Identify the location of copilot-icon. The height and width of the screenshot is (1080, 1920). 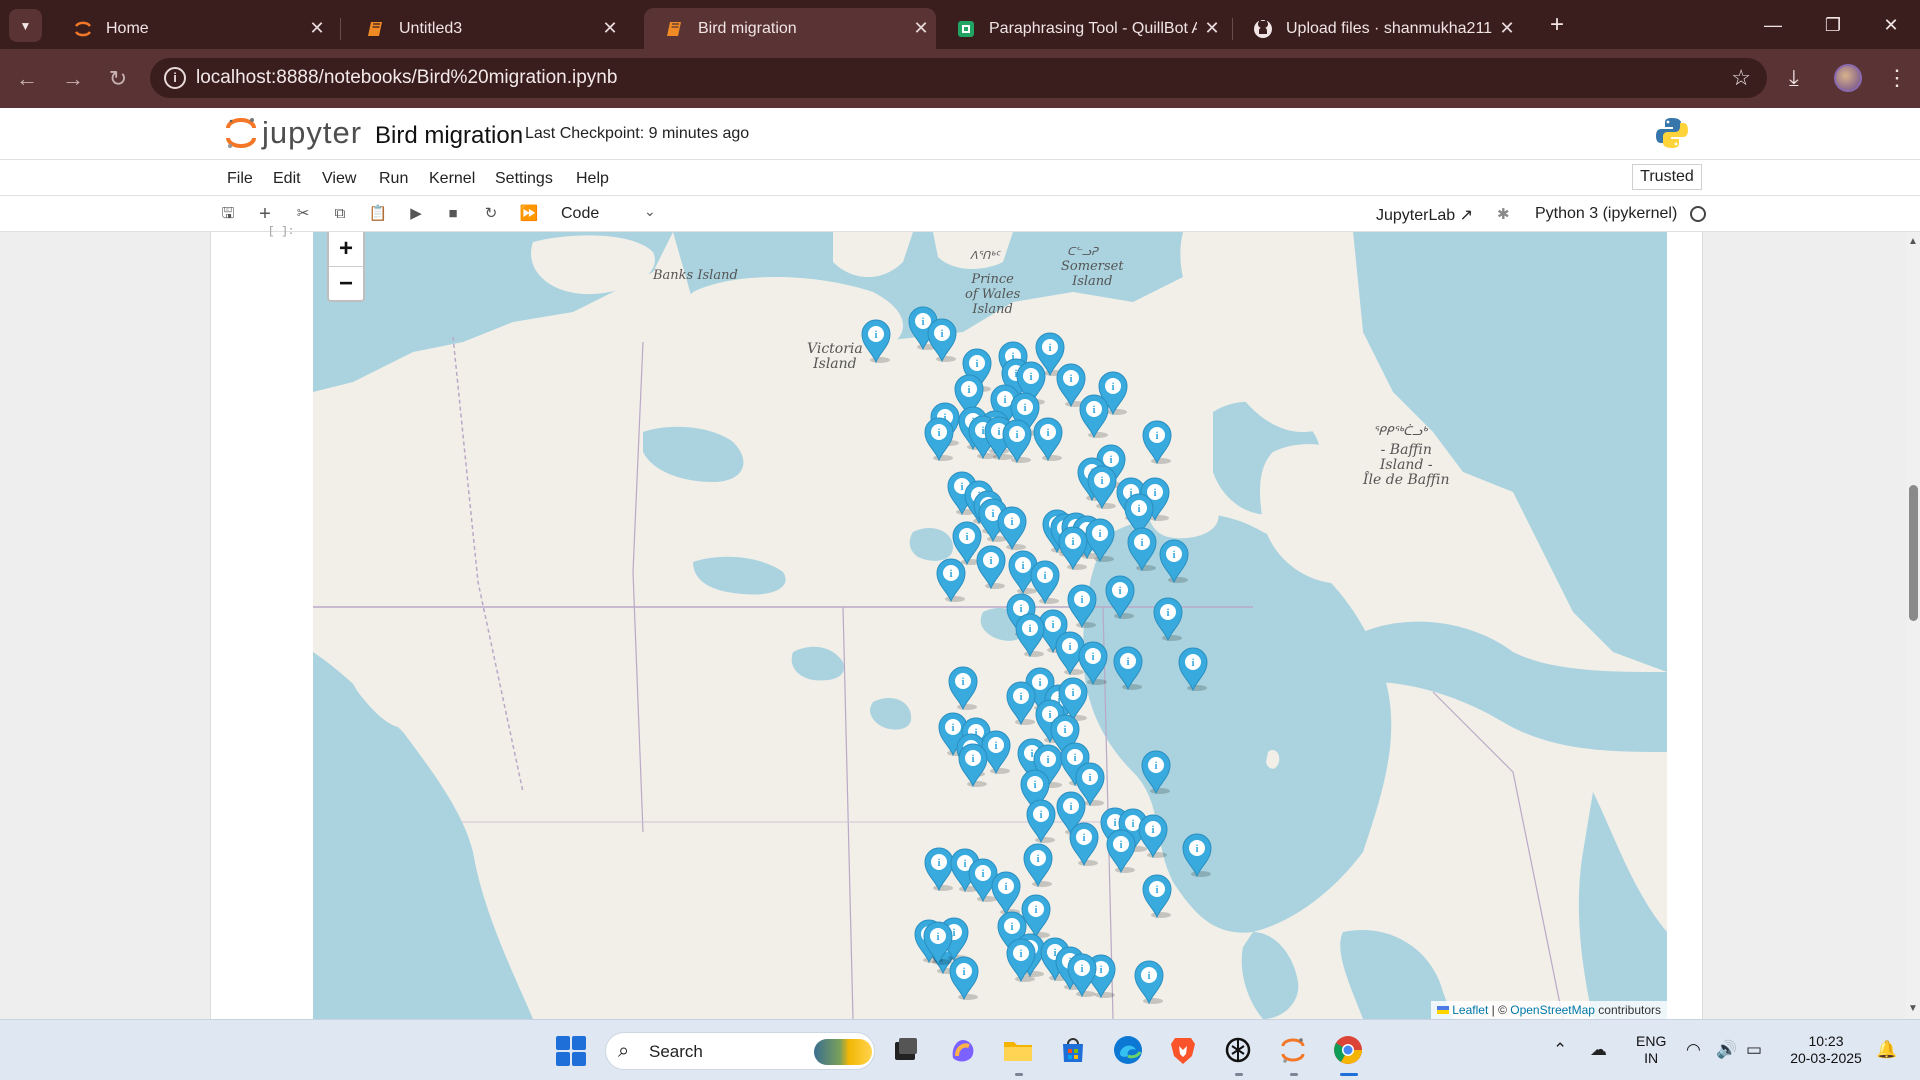
(963, 1050).